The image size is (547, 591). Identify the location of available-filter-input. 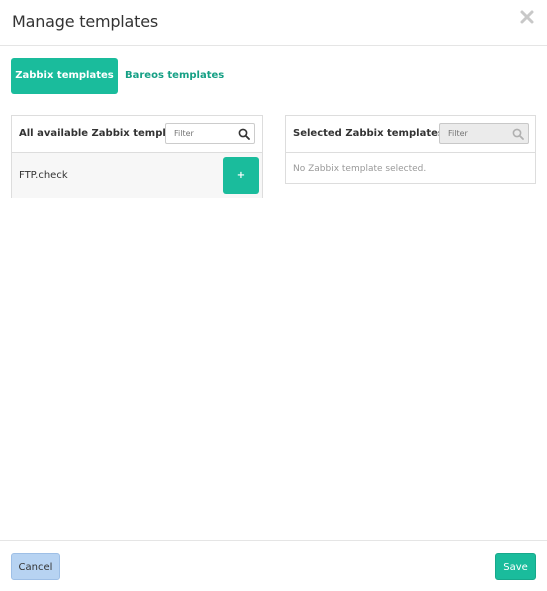
(210, 133).